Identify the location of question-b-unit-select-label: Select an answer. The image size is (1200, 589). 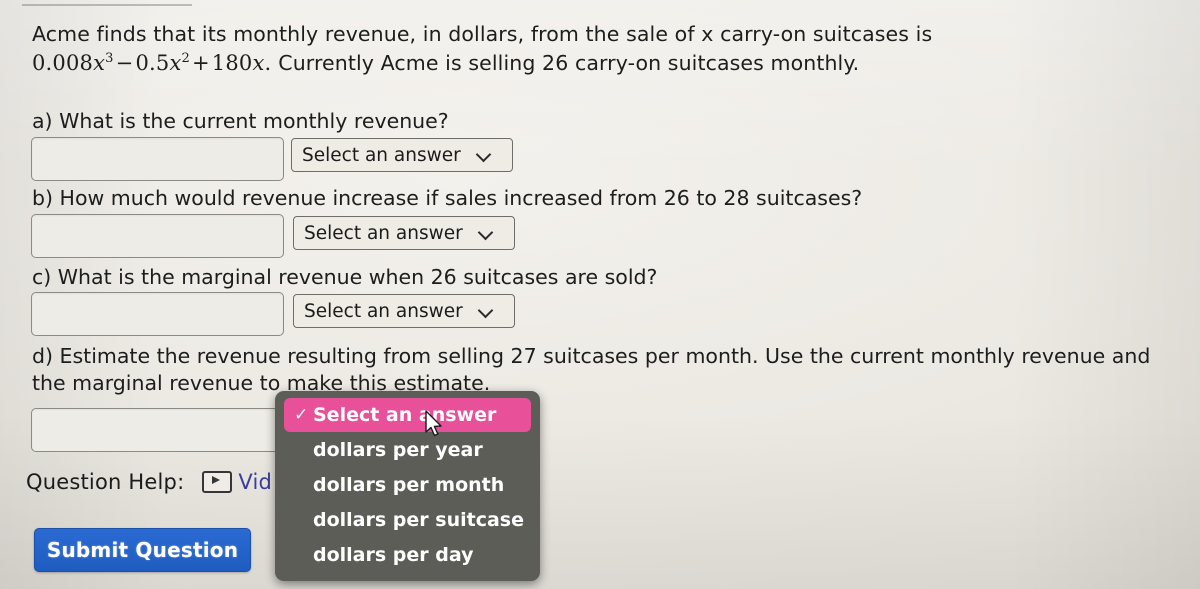
(383, 233).